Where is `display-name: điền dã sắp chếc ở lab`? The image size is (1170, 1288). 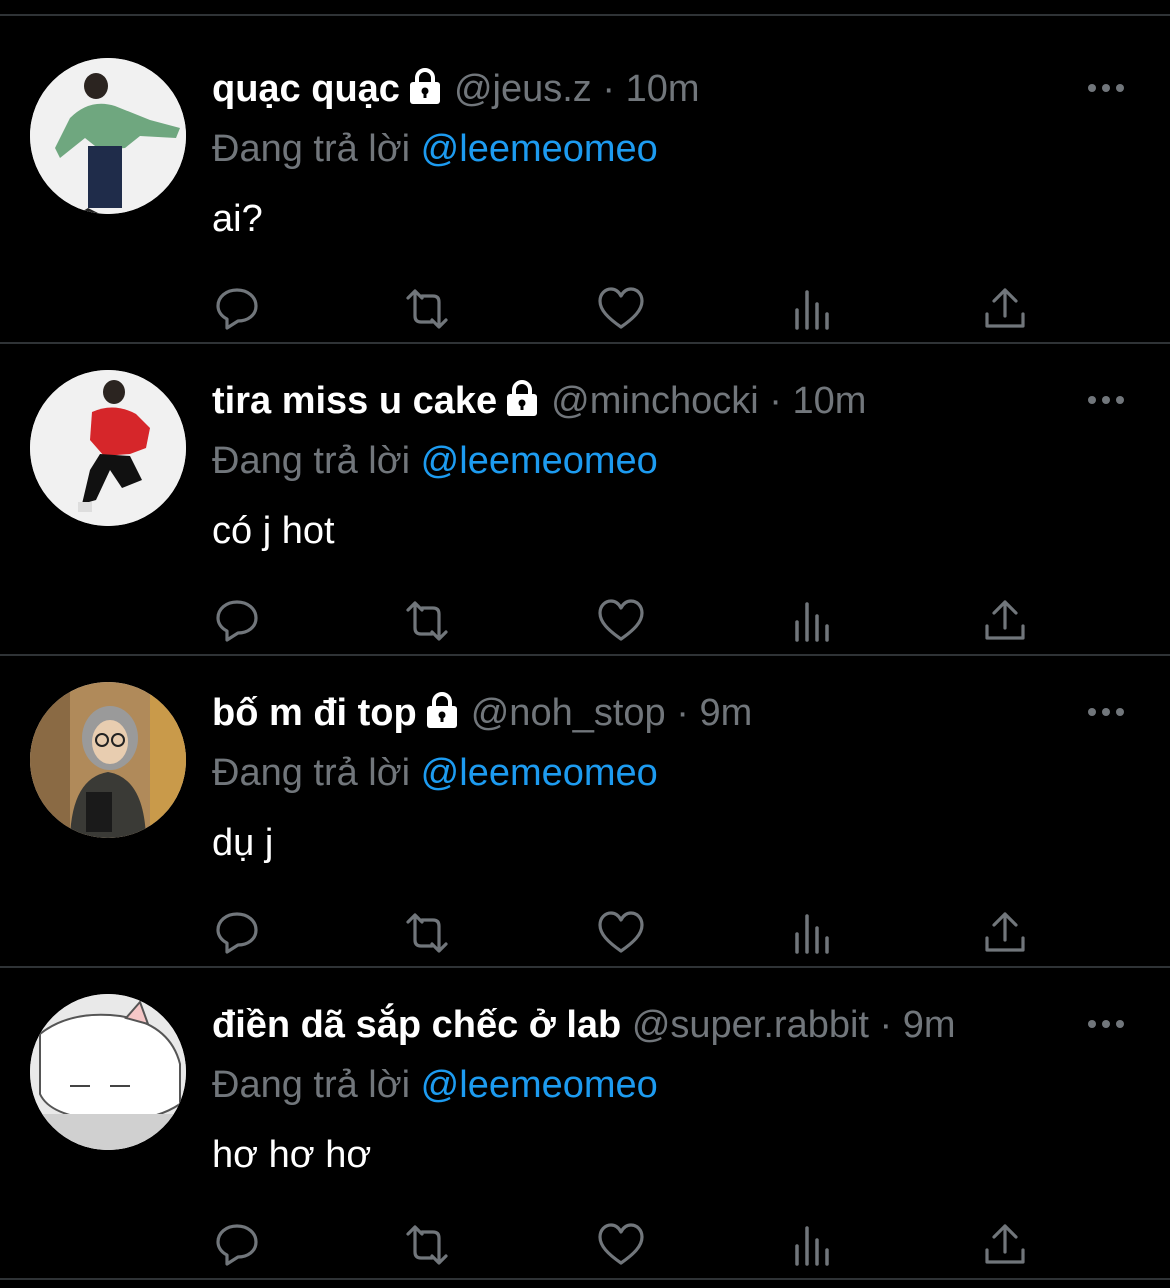
display-name: điền dã sắp chếc ở lab is located at coordinates (416, 1025).